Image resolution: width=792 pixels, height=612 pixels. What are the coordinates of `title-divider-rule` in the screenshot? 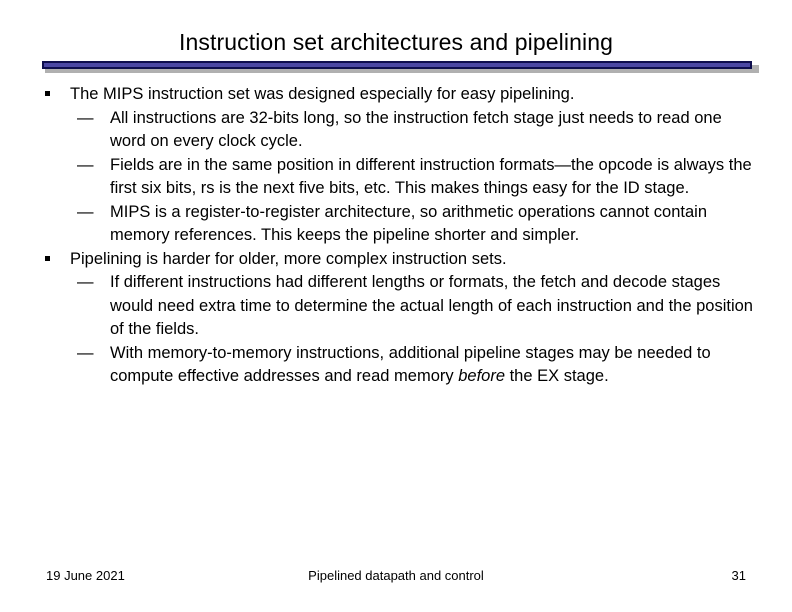 It's located at (400, 67).